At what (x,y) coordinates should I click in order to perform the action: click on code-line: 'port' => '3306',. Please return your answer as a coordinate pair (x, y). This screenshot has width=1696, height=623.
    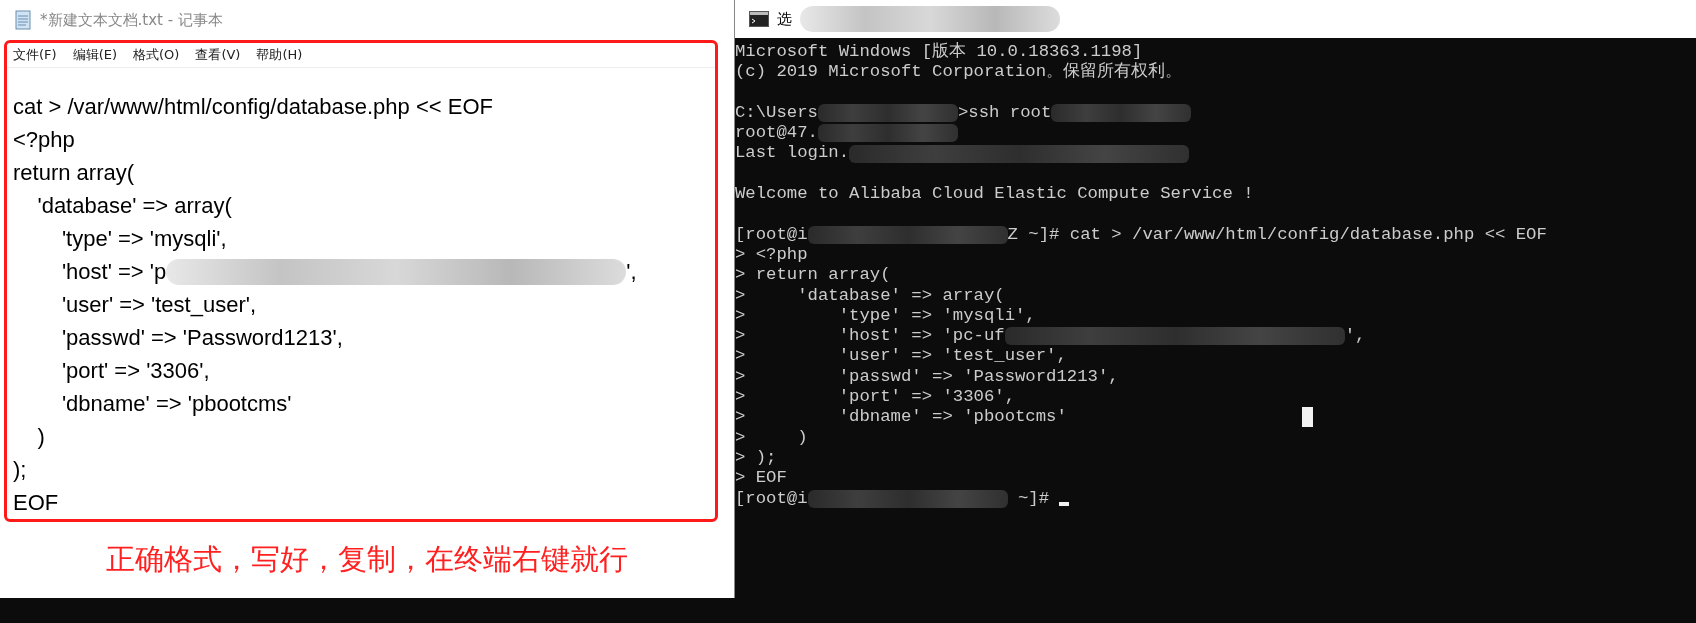
    Looking at the image, I should click on (135, 371).